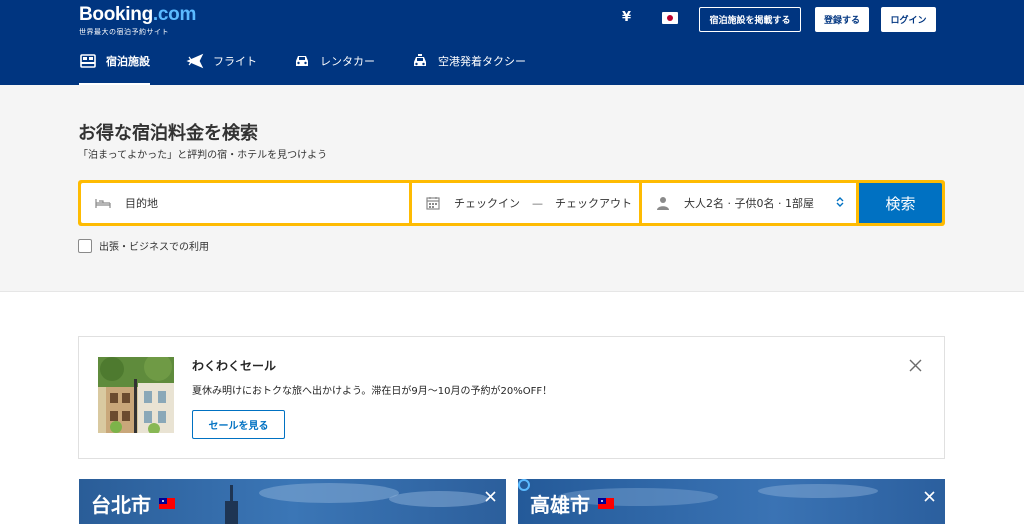 The height and width of the screenshot is (524, 1024). I want to click on nav-tab-label: フライト, so click(235, 61).